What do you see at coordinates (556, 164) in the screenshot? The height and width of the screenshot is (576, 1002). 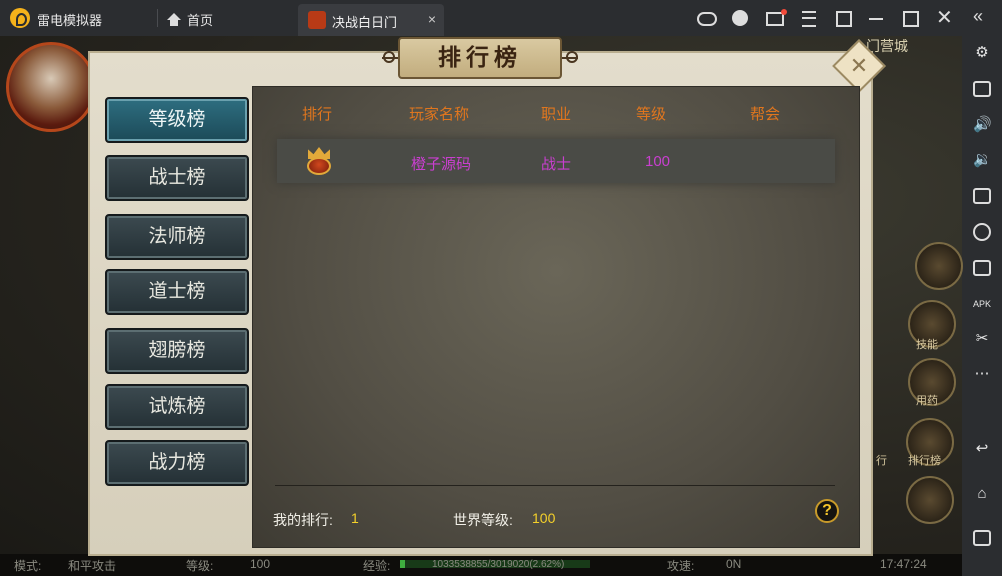 I see `row-job: 战士` at bounding box center [556, 164].